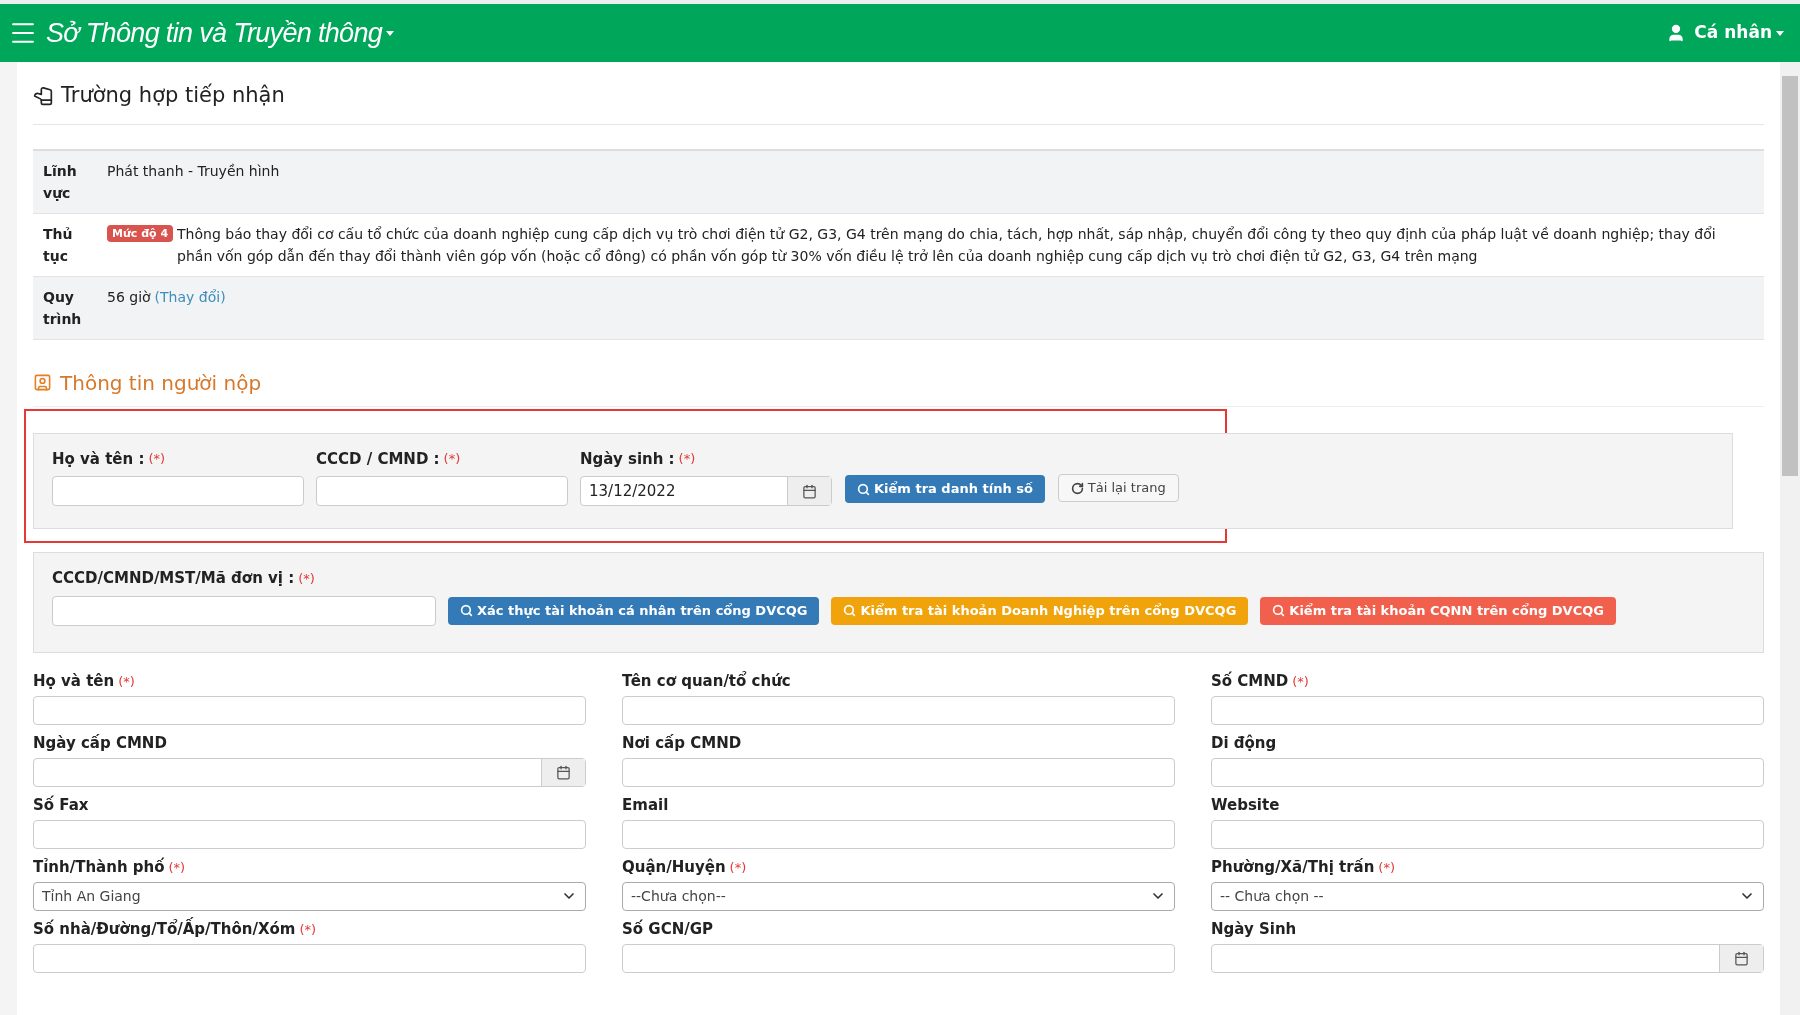 Image resolution: width=1800 pixels, height=1015 pixels. Describe the element at coordinates (682, 744) in the screenshot. I see `field-label: Nơi cấp CMND` at that location.